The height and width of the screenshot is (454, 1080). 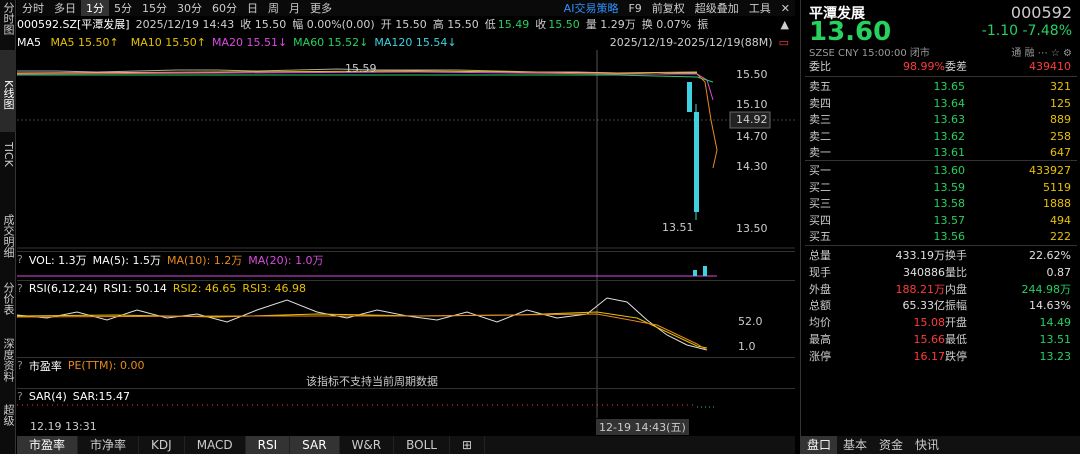 I want to click on stat-row: 现手 340886 量比 0.87, so click(x=941, y=272).